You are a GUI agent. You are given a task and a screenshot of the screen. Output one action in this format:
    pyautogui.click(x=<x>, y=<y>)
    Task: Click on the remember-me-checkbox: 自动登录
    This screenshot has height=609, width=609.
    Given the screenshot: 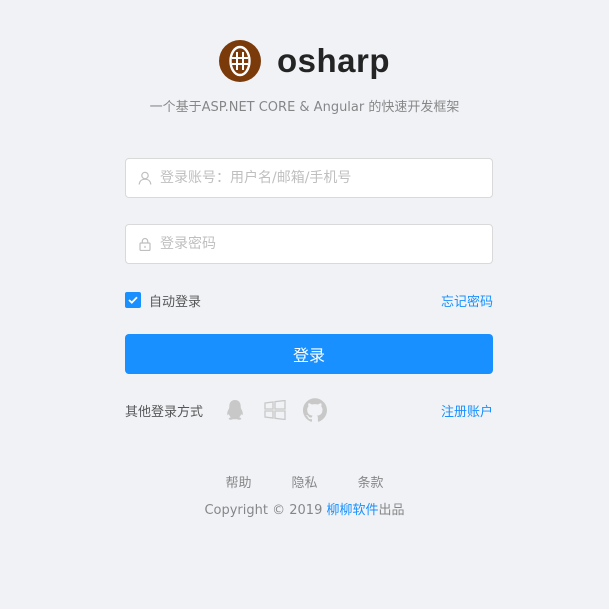 What is the action you would take?
    pyautogui.click(x=163, y=300)
    